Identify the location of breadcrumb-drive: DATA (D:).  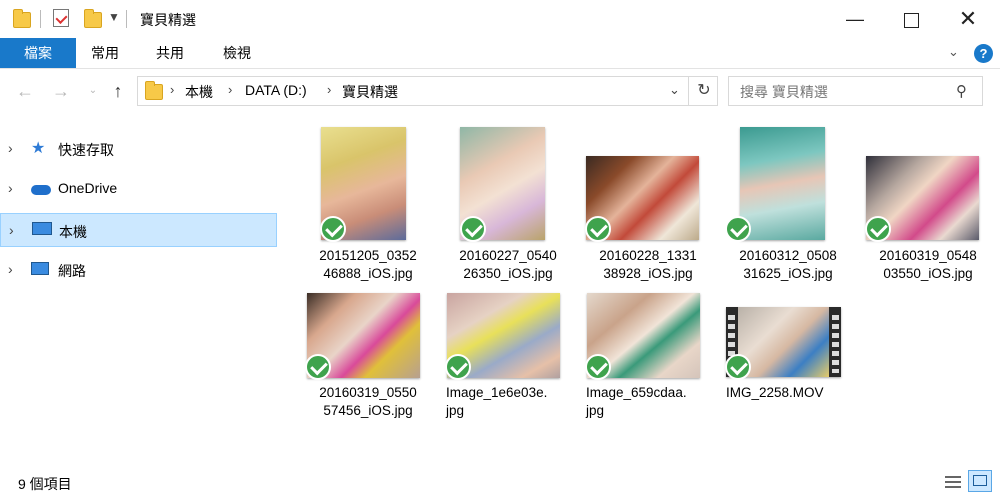
(276, 90).